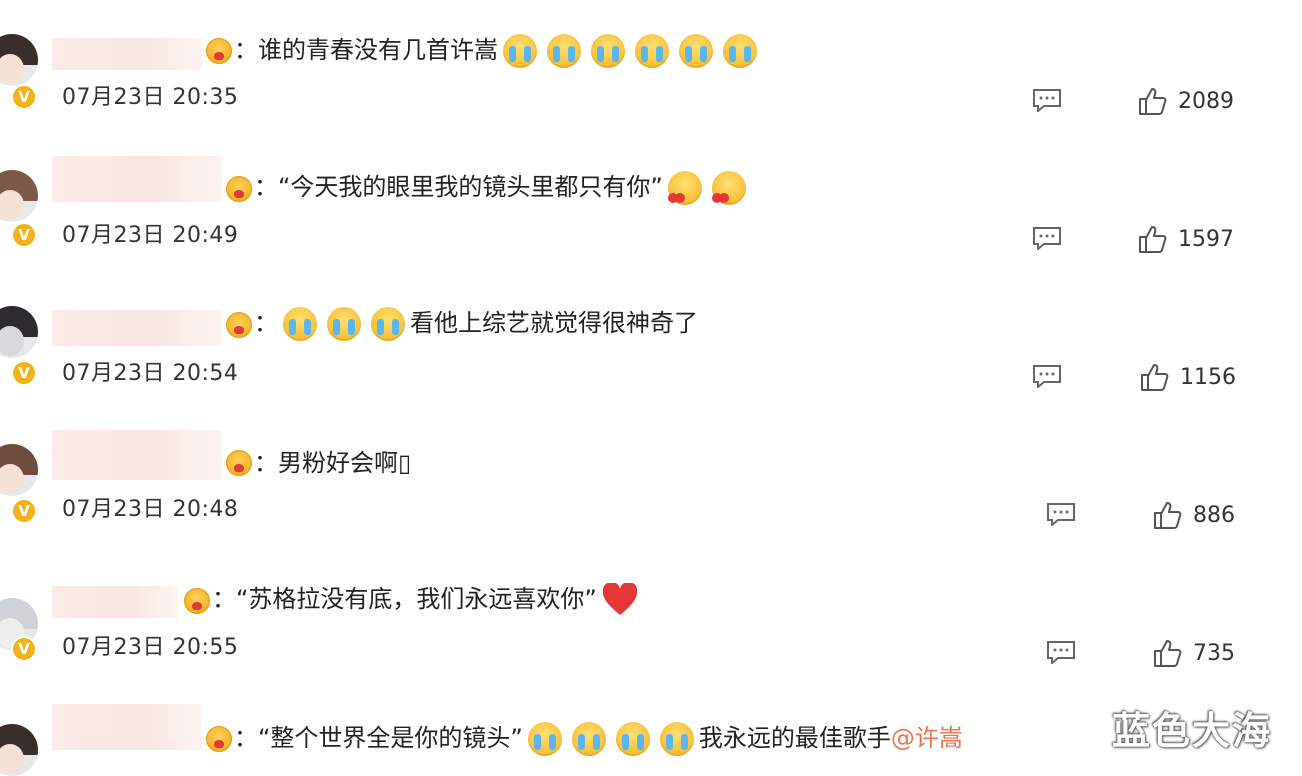 The image size is (1302, 776). What do you see at coordinates (1206, 101) in the screenshot?
I see `like-count: 2089` at bounding box center [1206, 101].